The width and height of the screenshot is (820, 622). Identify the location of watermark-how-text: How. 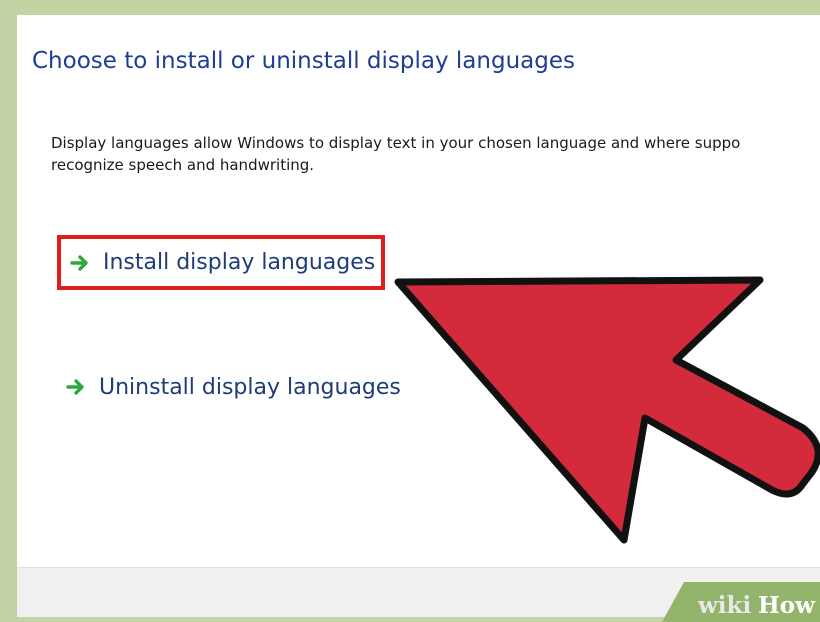
(787, 605).